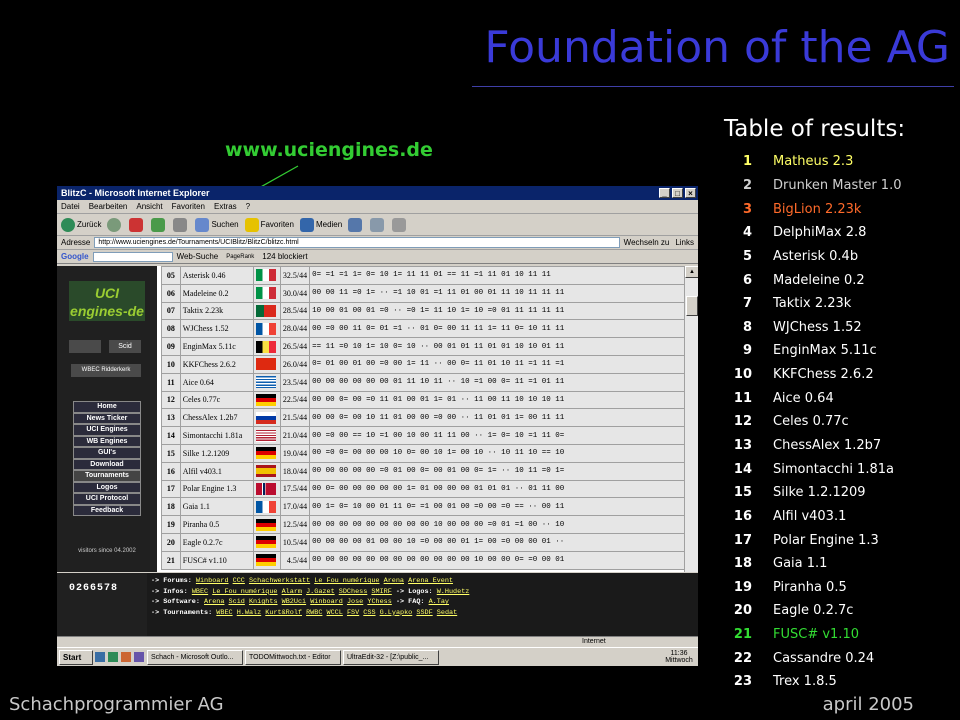 The image size is (960, 720). Describe the element at coordinates (379, 602) in the screenshot. I see `site-link: YChess` at that location.